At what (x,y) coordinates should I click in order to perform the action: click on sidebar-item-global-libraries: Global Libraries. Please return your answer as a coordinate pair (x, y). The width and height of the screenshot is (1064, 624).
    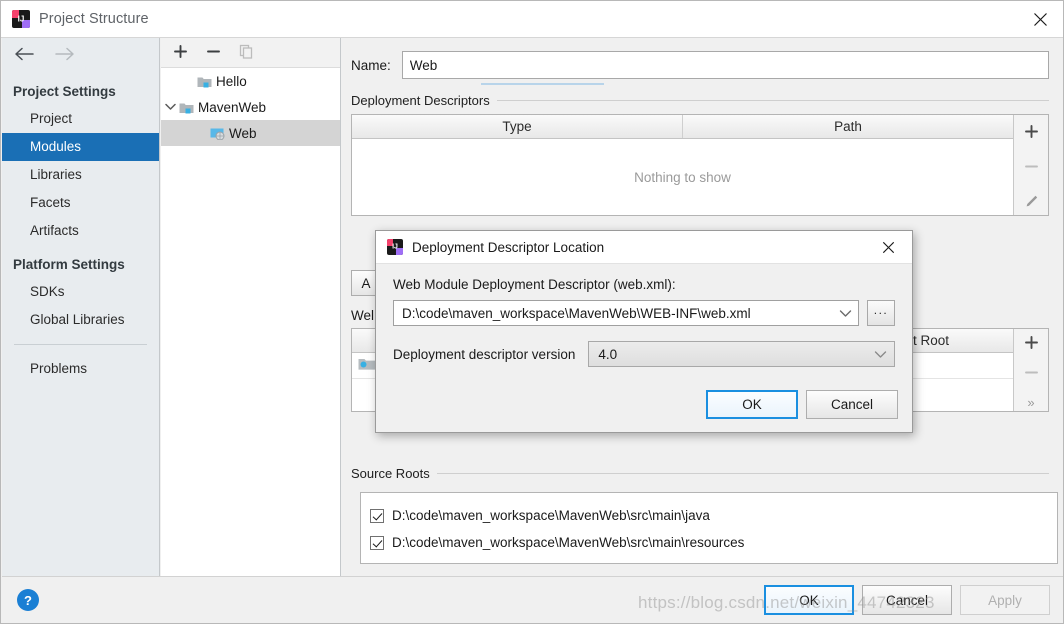
    Looking at the image, I should click on (80, 320).